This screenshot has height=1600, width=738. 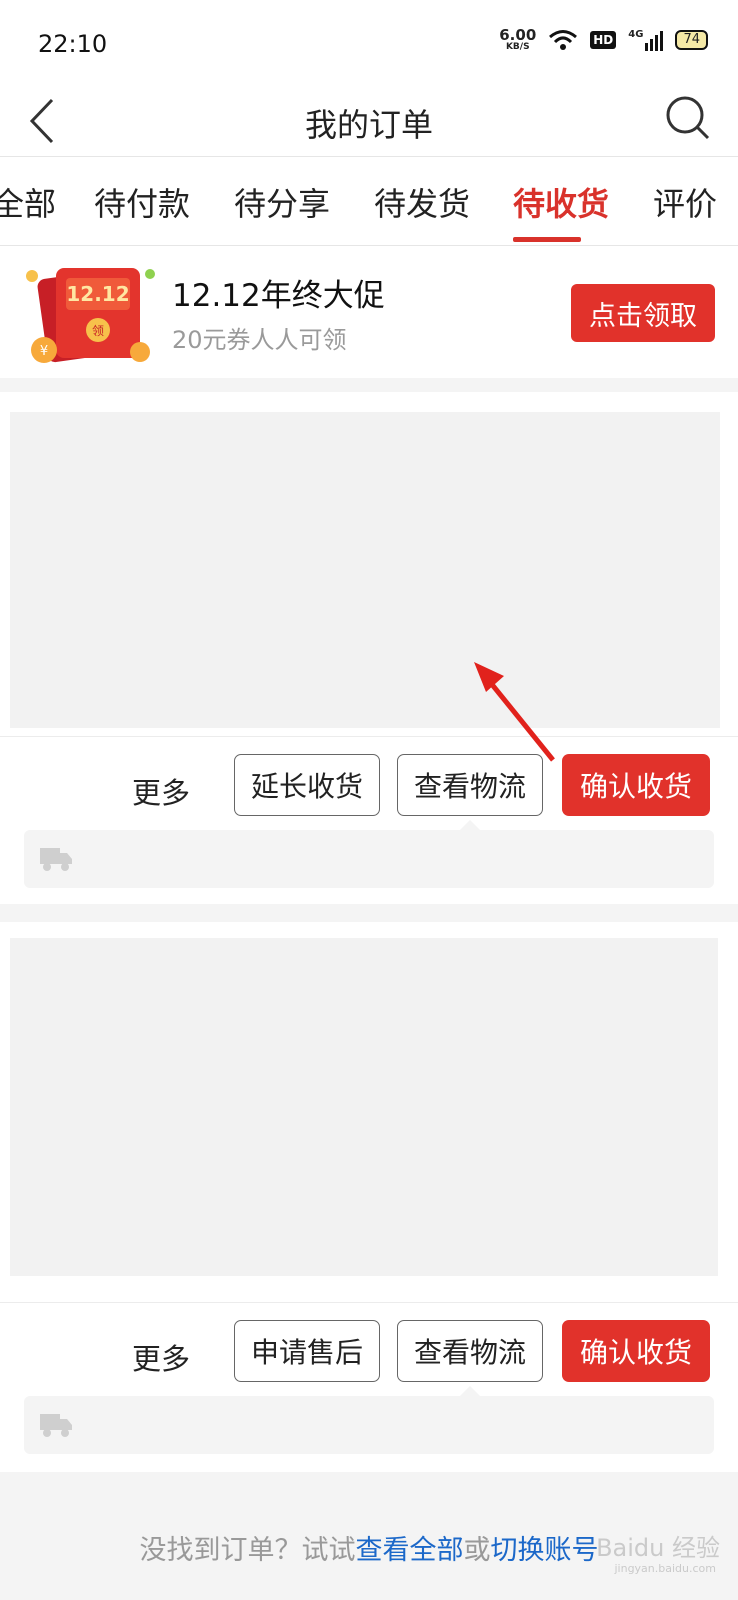 I want to click on promo-badge-text: 12.12, so click(x=97, y=294).